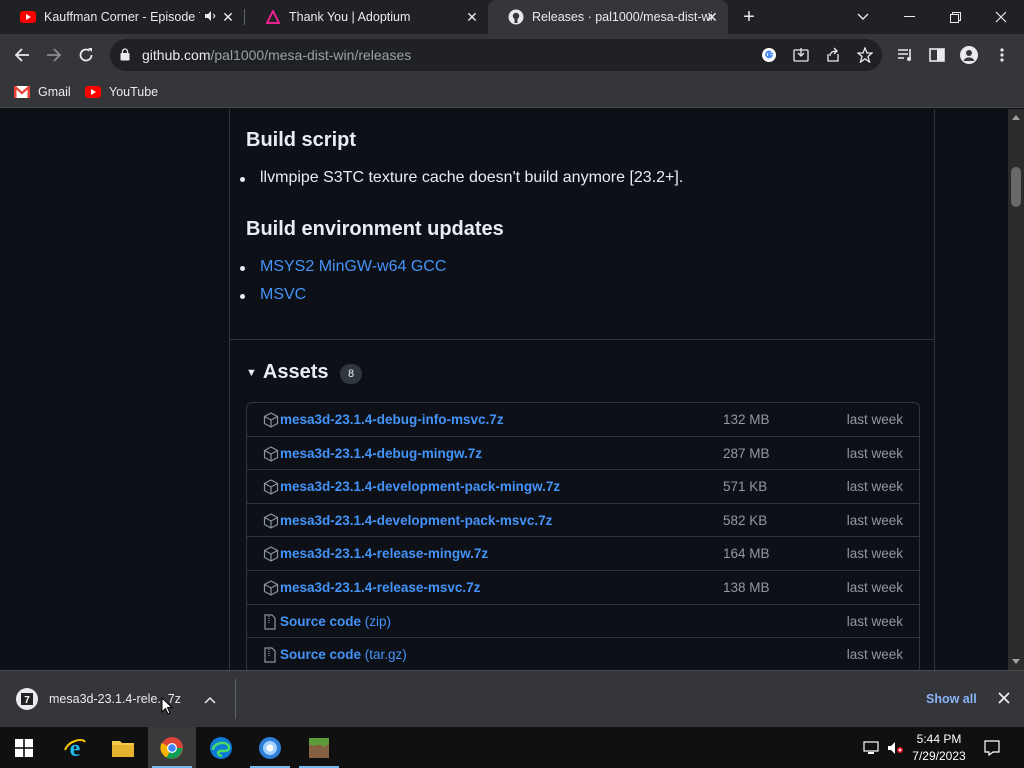 Image resolution: width=1024 pixels, height=768 pixels. I want to click on close-window-button, so click(1001, 17).